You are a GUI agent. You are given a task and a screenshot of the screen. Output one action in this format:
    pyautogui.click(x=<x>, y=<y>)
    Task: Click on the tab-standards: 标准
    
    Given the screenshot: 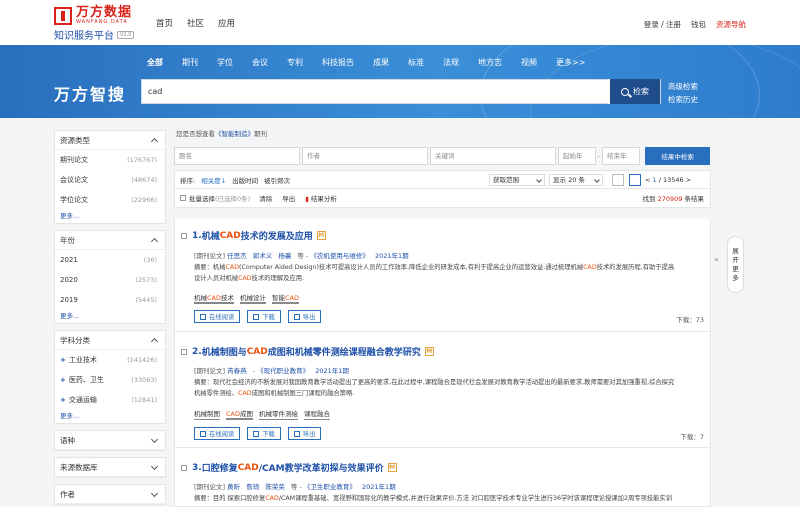 What is the action you would take?
    pyautogui.click(x=416, y=62)
    